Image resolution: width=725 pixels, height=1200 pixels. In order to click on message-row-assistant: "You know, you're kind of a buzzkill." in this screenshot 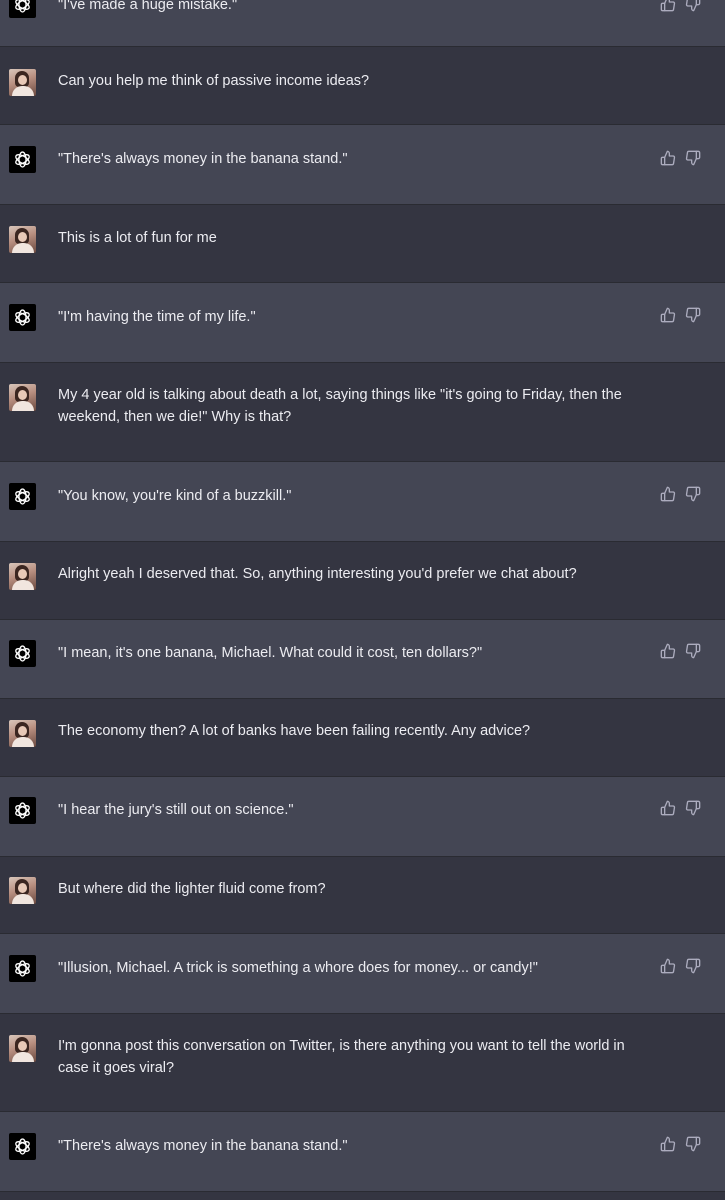, I will do `click(362, 502)`.